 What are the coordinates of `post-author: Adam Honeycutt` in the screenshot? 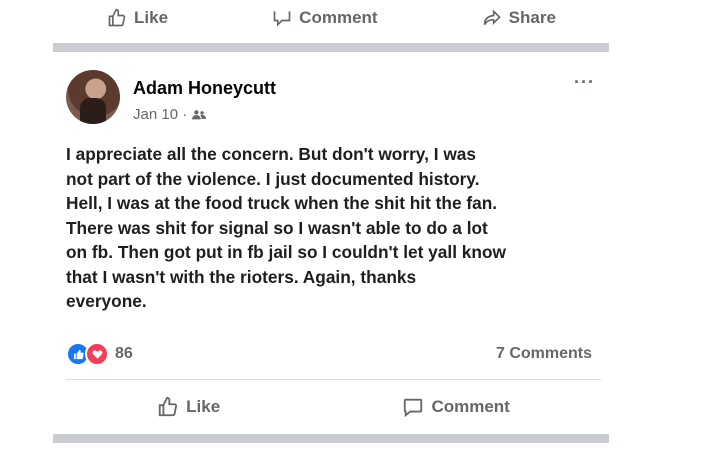 It's located at (204, 88).